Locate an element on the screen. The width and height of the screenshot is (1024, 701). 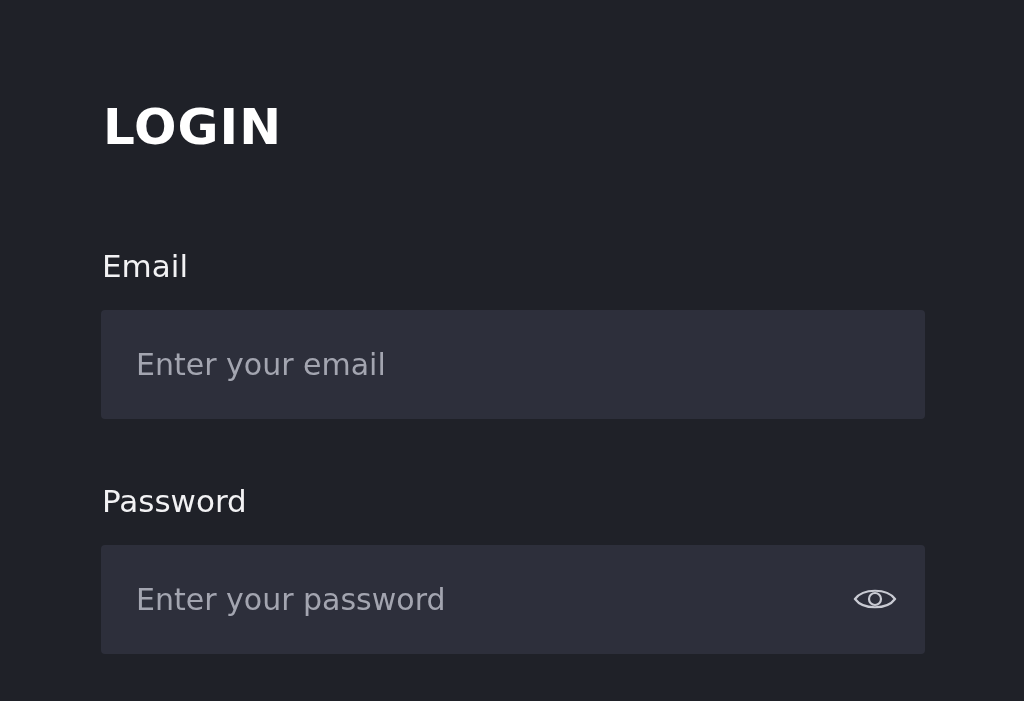
password-field: Enter your password is located at coordinates (513, 599).